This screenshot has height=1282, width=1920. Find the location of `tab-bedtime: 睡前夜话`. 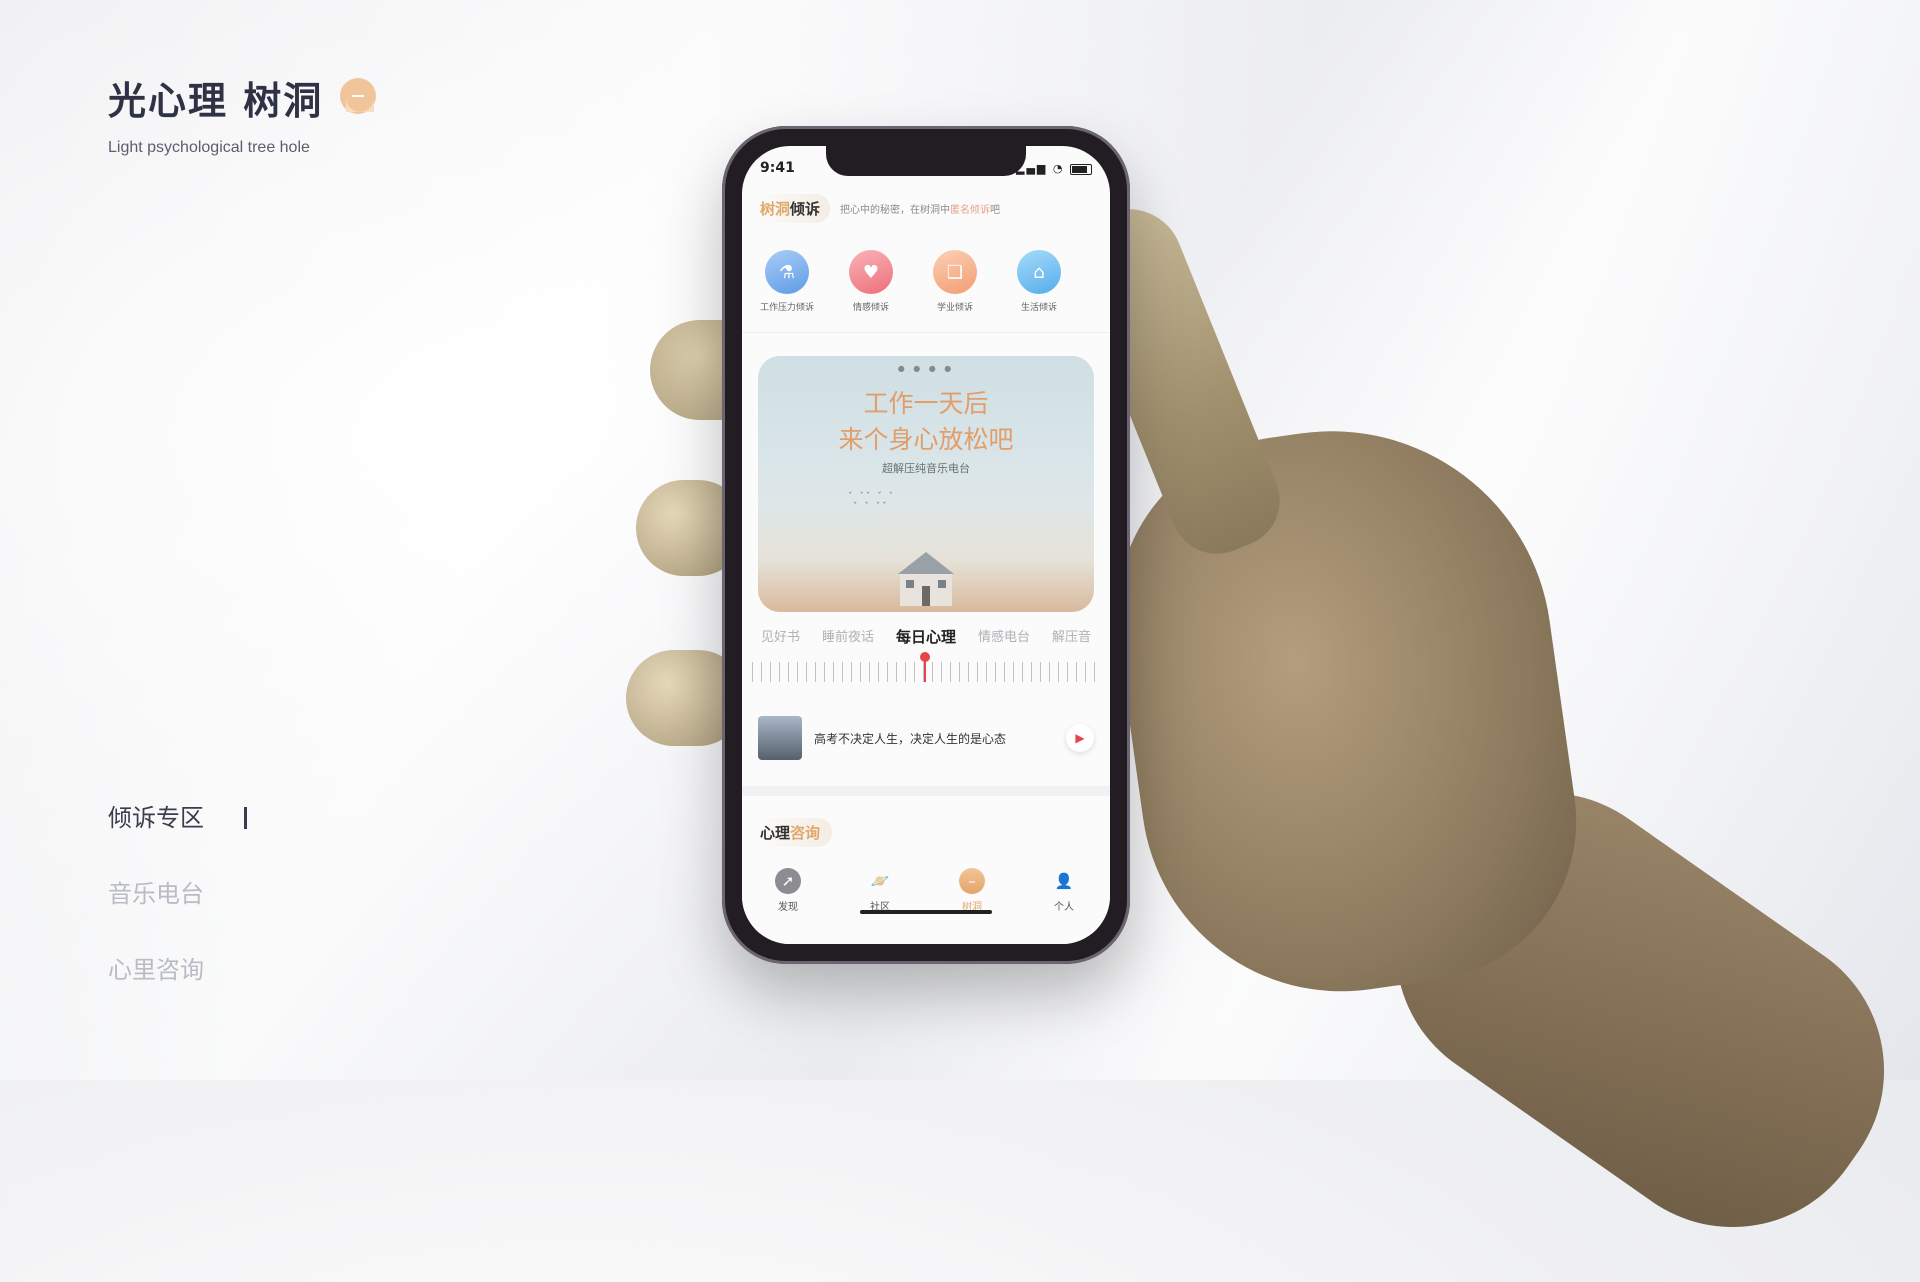

tab-bedtime: 睡前夜话 is located at coordinates (848, 636).